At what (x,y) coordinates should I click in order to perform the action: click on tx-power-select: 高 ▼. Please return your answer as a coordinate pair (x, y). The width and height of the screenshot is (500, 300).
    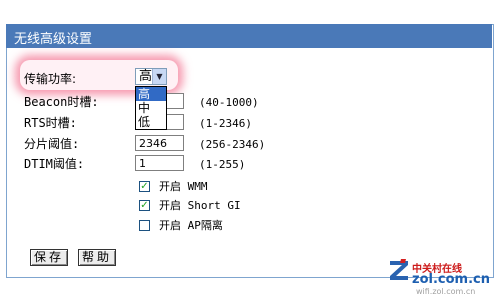
    Looking at the image, I should click on (151, 76).